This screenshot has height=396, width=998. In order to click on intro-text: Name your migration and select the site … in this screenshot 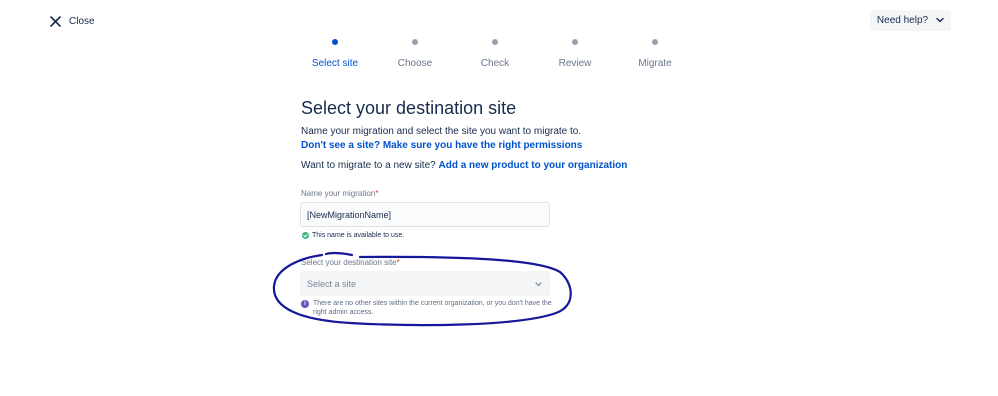, I will do `click(441, 131)`.